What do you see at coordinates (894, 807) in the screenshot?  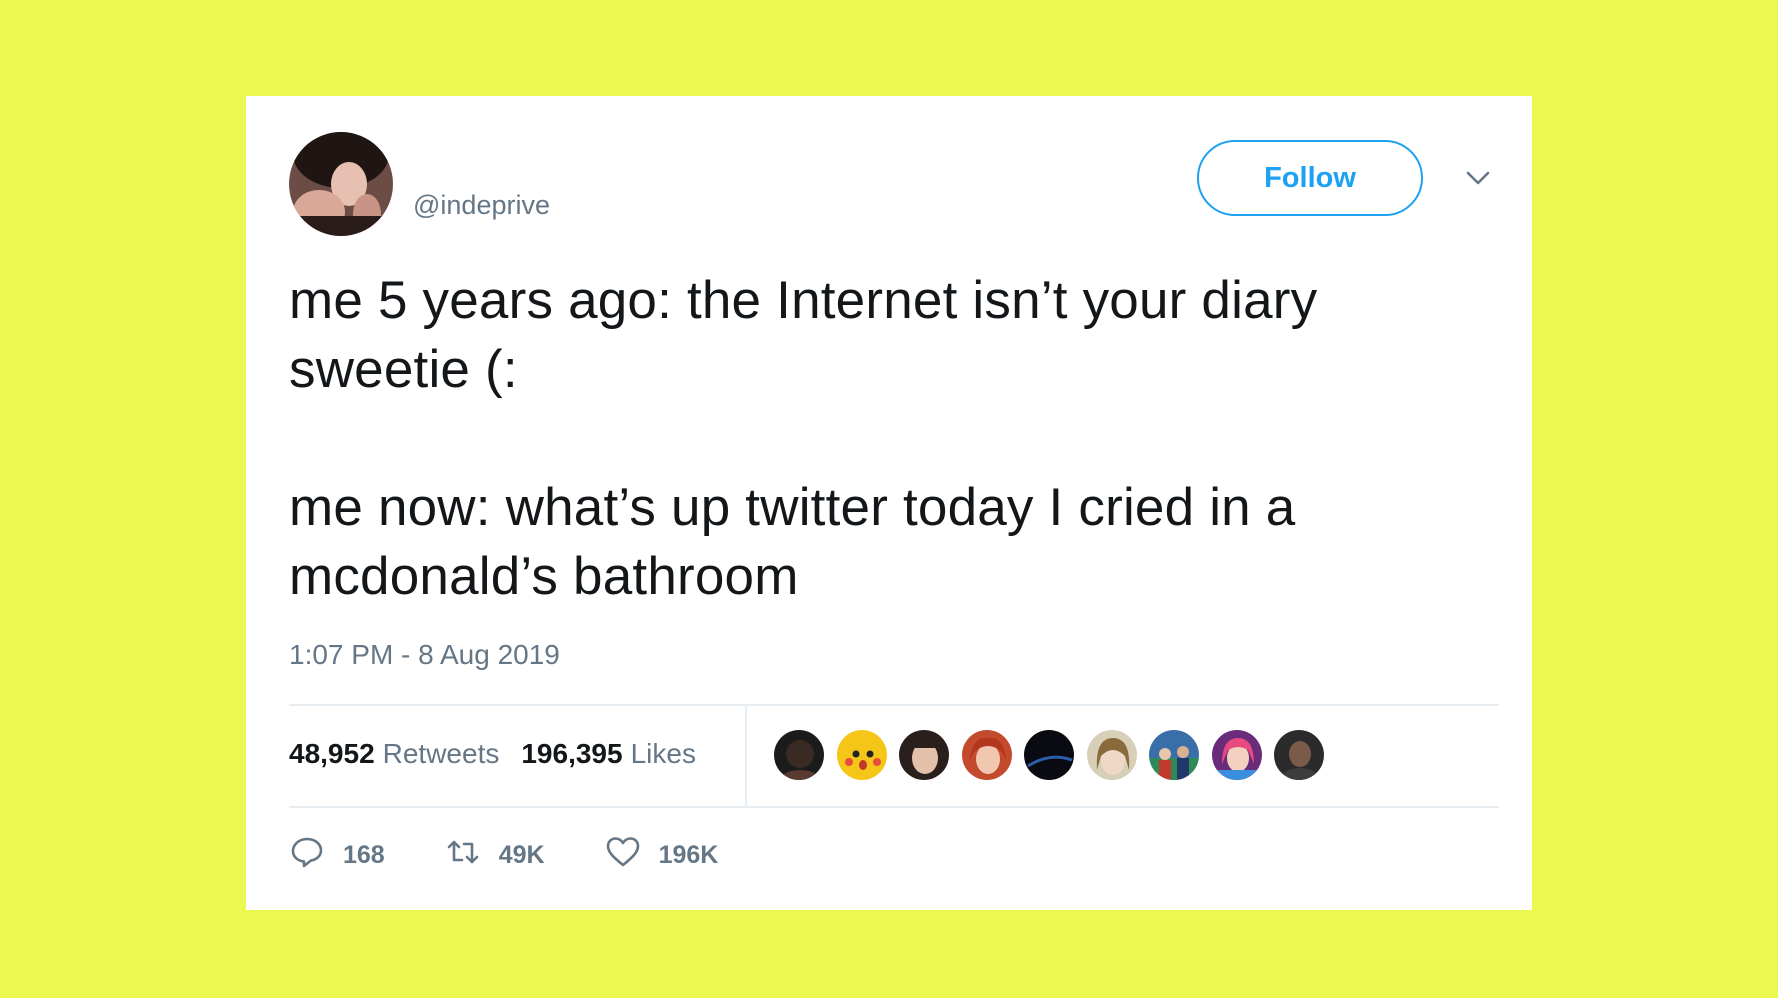 I see `divider` at bounding box center [894, 807].